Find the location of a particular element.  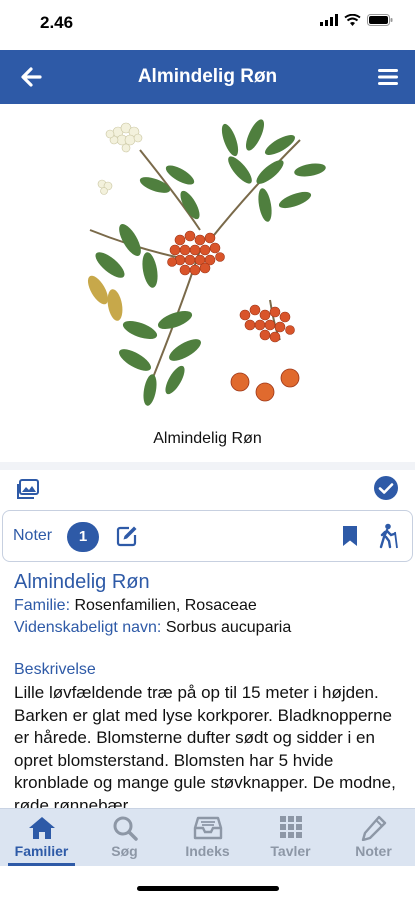

tab-familier: Familier is located at coordinates (41, 838).